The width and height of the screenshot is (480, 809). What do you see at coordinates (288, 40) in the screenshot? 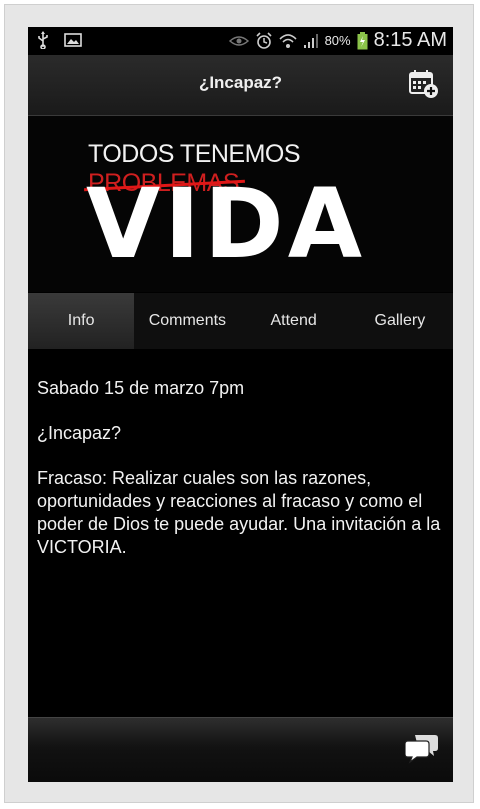
I see `wifi-icon` at bounding box center [288, 40].